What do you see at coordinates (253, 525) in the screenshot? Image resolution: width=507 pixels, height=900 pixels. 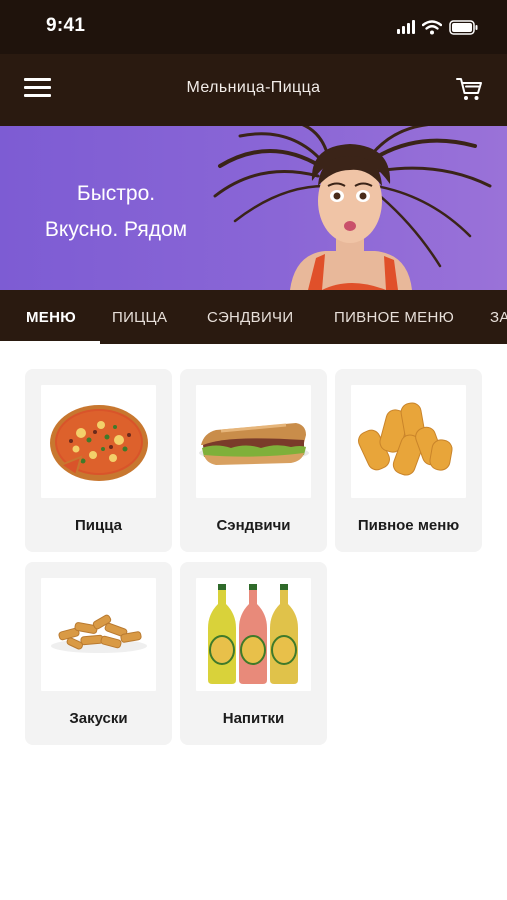 I see `category-label: Сэндвичи` at bounding box center [253, 525].